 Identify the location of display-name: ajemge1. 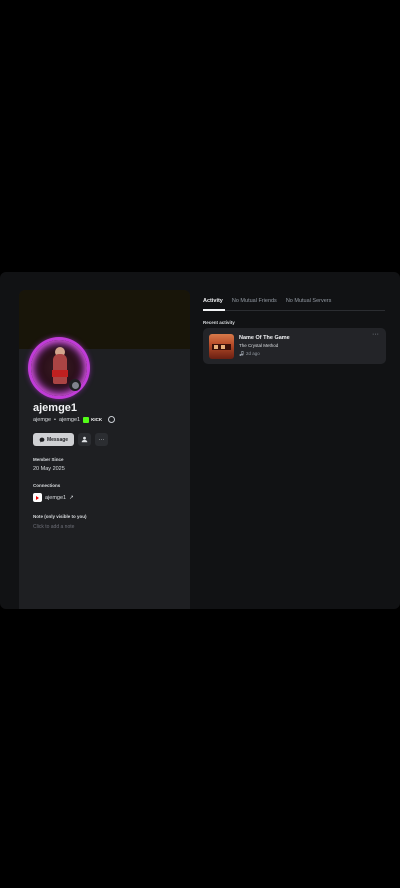
(55, 408).